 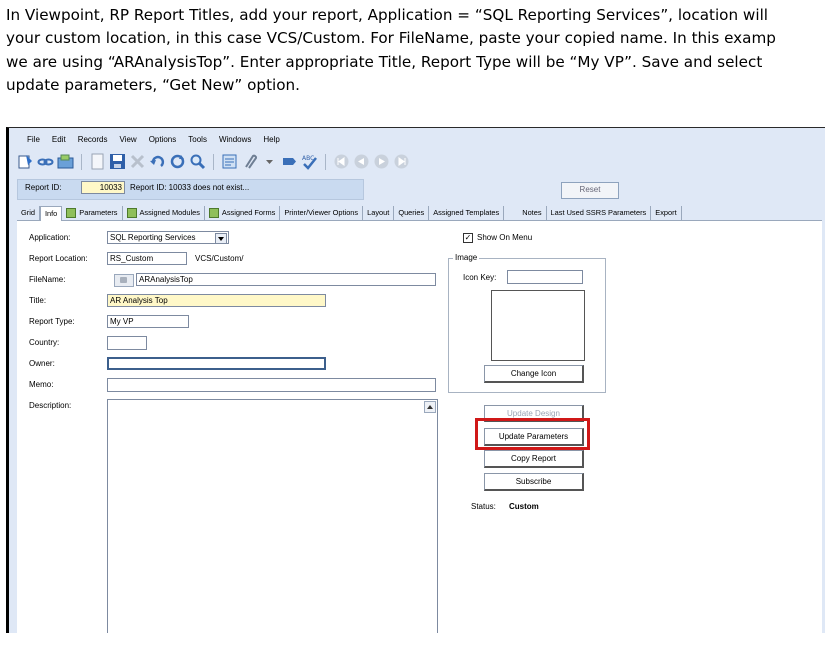 What do you see at coordinates (127, 343) in the screenshot?
I see `country-input` at bounding box center [127, 343].